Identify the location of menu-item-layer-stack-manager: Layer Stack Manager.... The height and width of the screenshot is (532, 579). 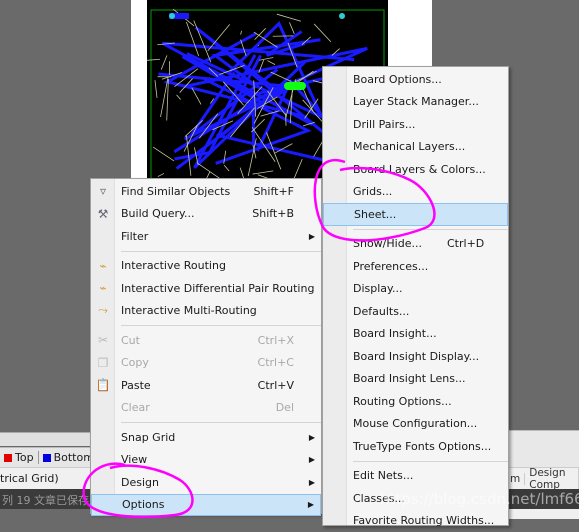
(415, 102).